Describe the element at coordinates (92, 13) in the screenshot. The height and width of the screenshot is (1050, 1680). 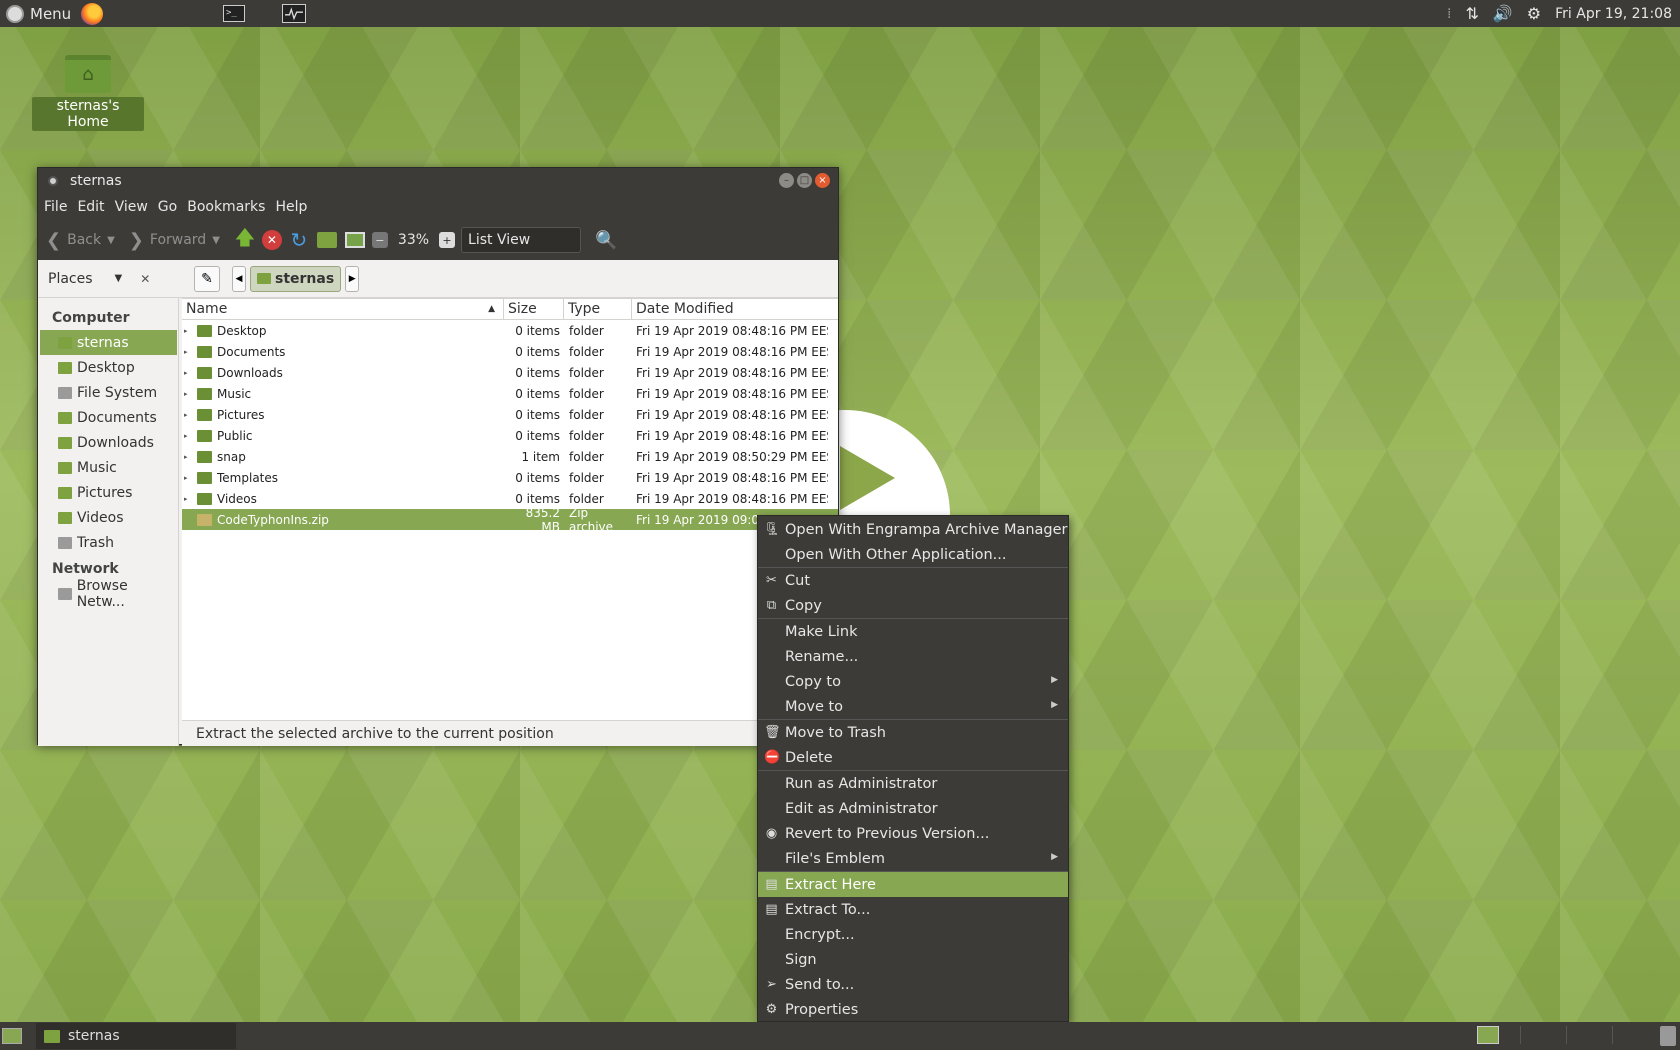
I see `firefox-icon` at that location.